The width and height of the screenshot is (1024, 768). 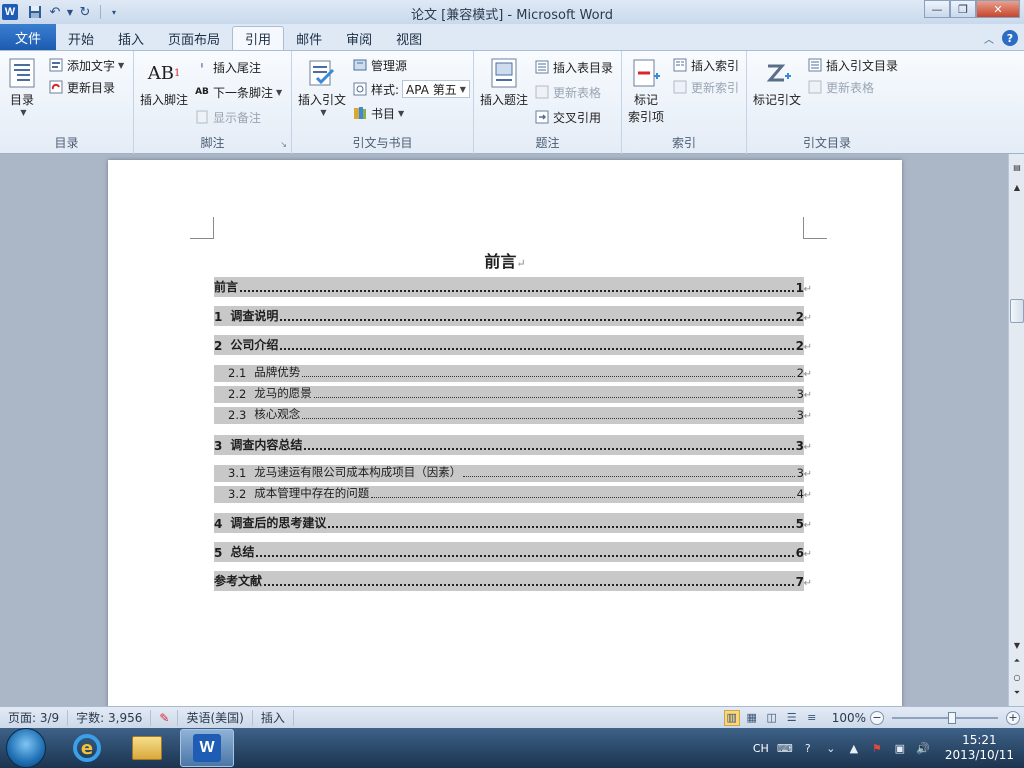 I want to click on undo-icon: ↶, so click(x=55, y=12).